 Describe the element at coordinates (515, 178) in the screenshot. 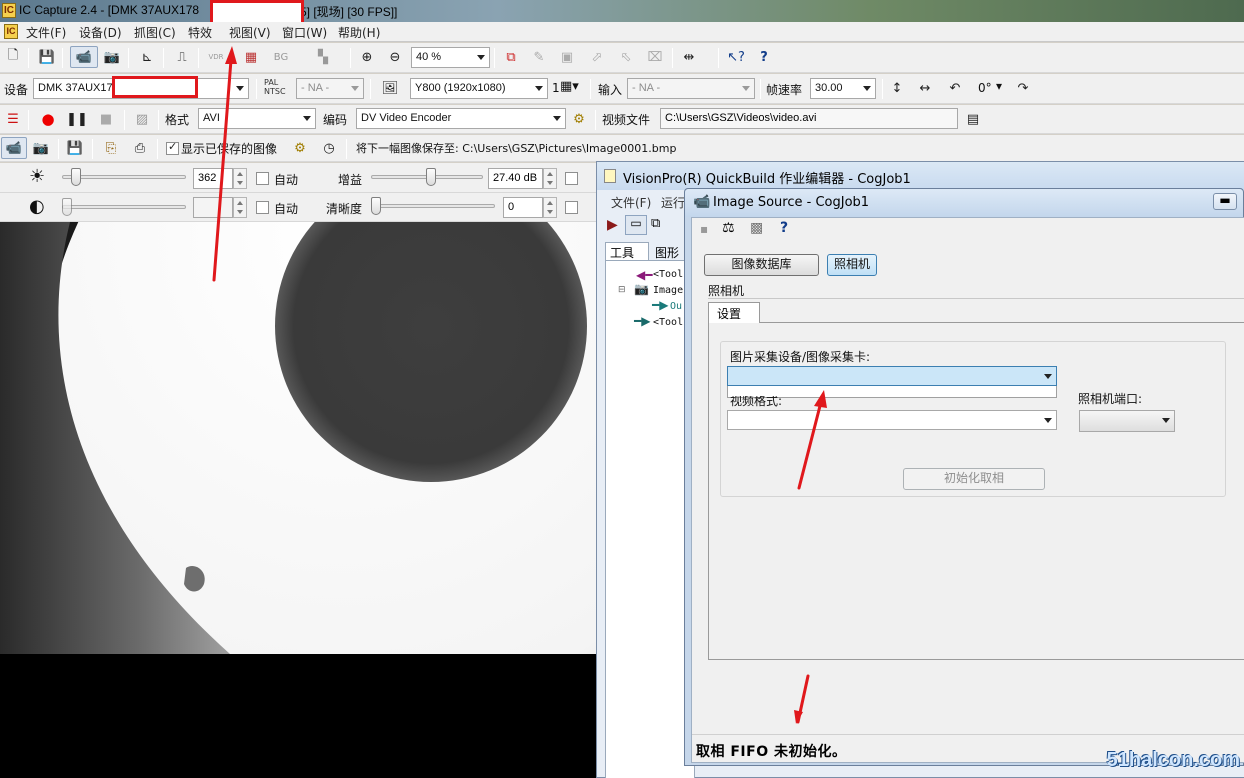

I see `gain-value-field: 27.40 dB` at that location.